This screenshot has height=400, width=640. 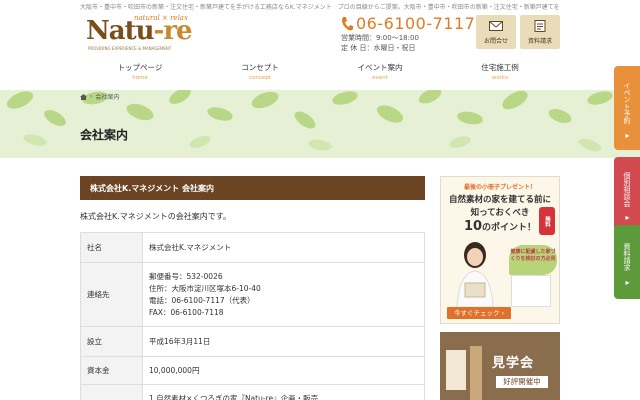 I want to click on section-heading: 株式会社K.マネジメント 会社案内, so click(x=252, y=188).